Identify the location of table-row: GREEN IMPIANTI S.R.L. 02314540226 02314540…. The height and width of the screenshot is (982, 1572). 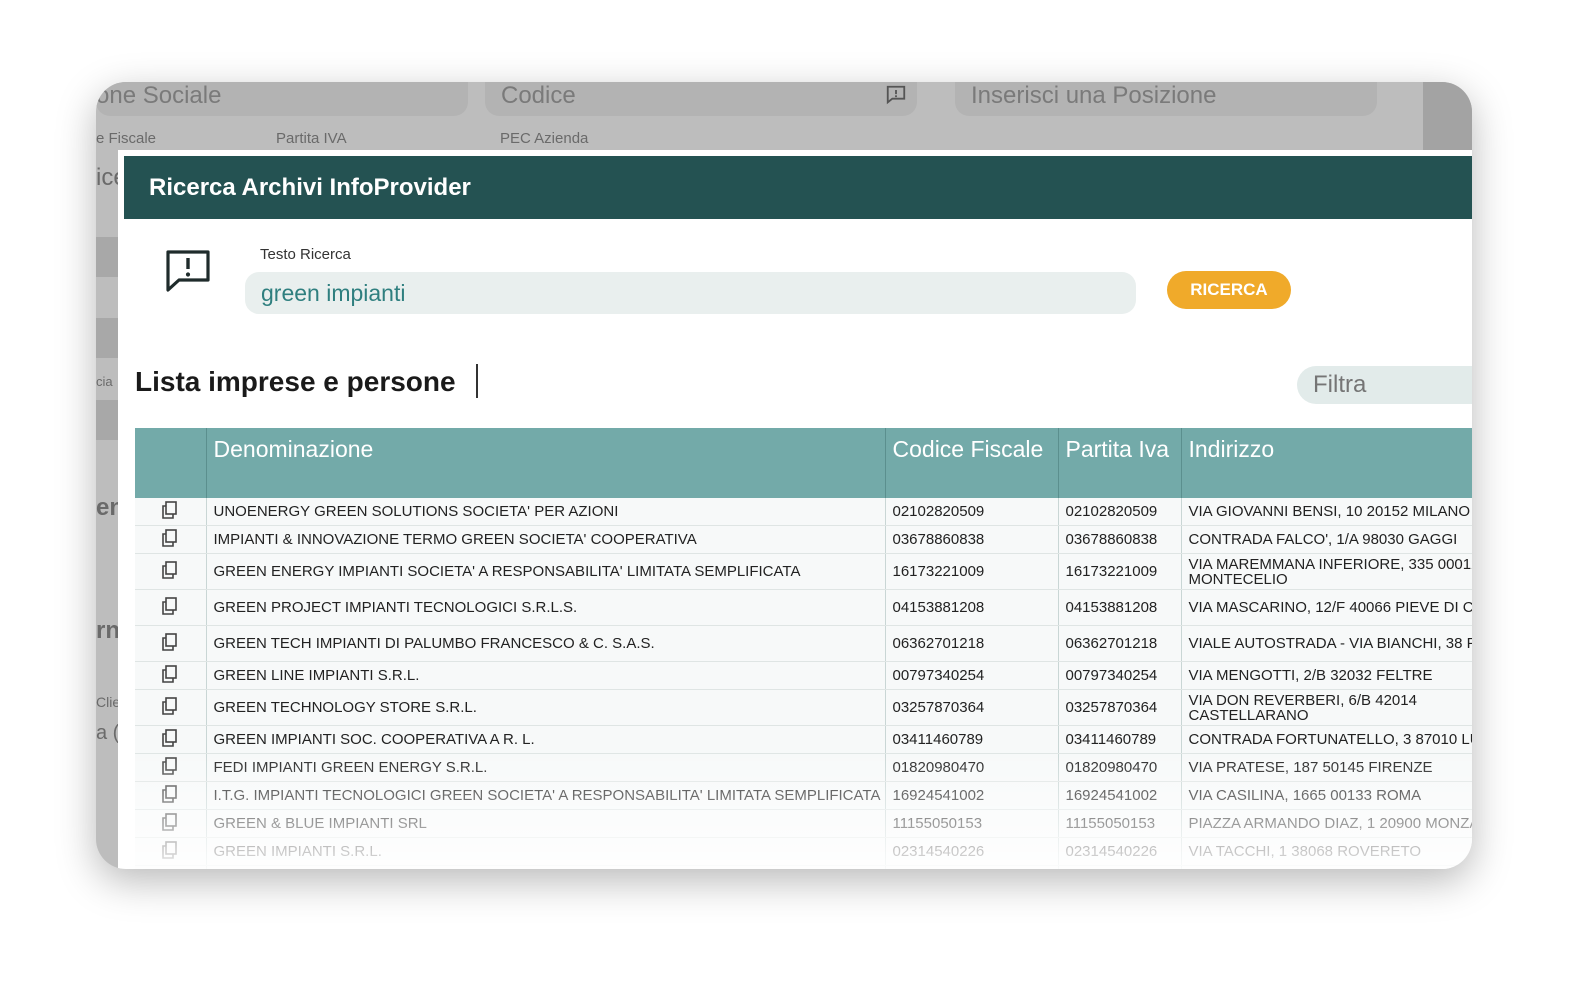
(803, 851).